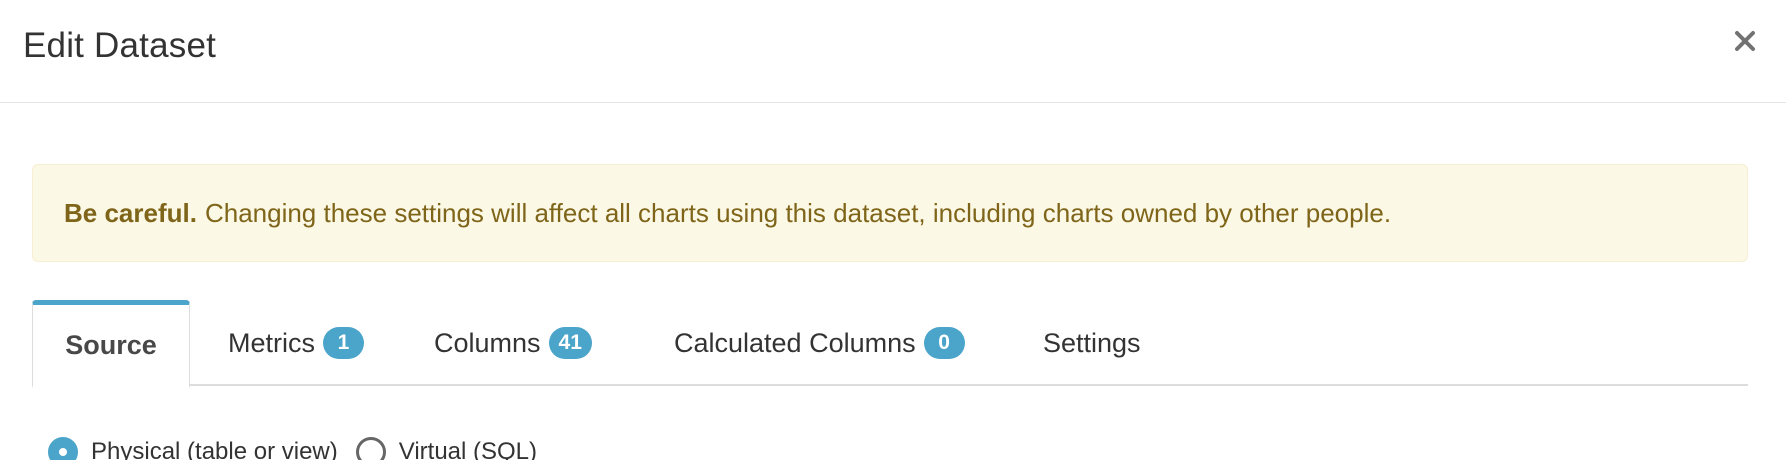 Image resolution: width=1786 pixels, height=460 pixels. I want to click on tab-label: Calculated Columns, so click(795, 342).